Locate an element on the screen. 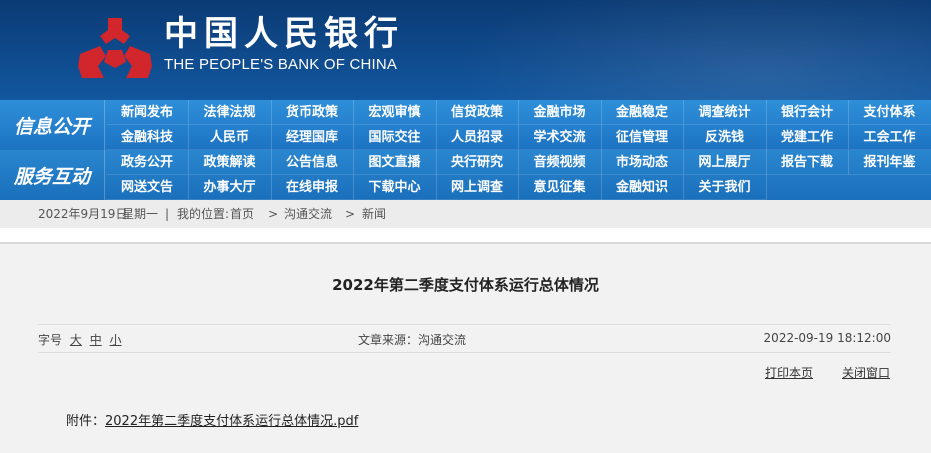  service-nav-item: 报告下载 is located at coordinates (807, 162).